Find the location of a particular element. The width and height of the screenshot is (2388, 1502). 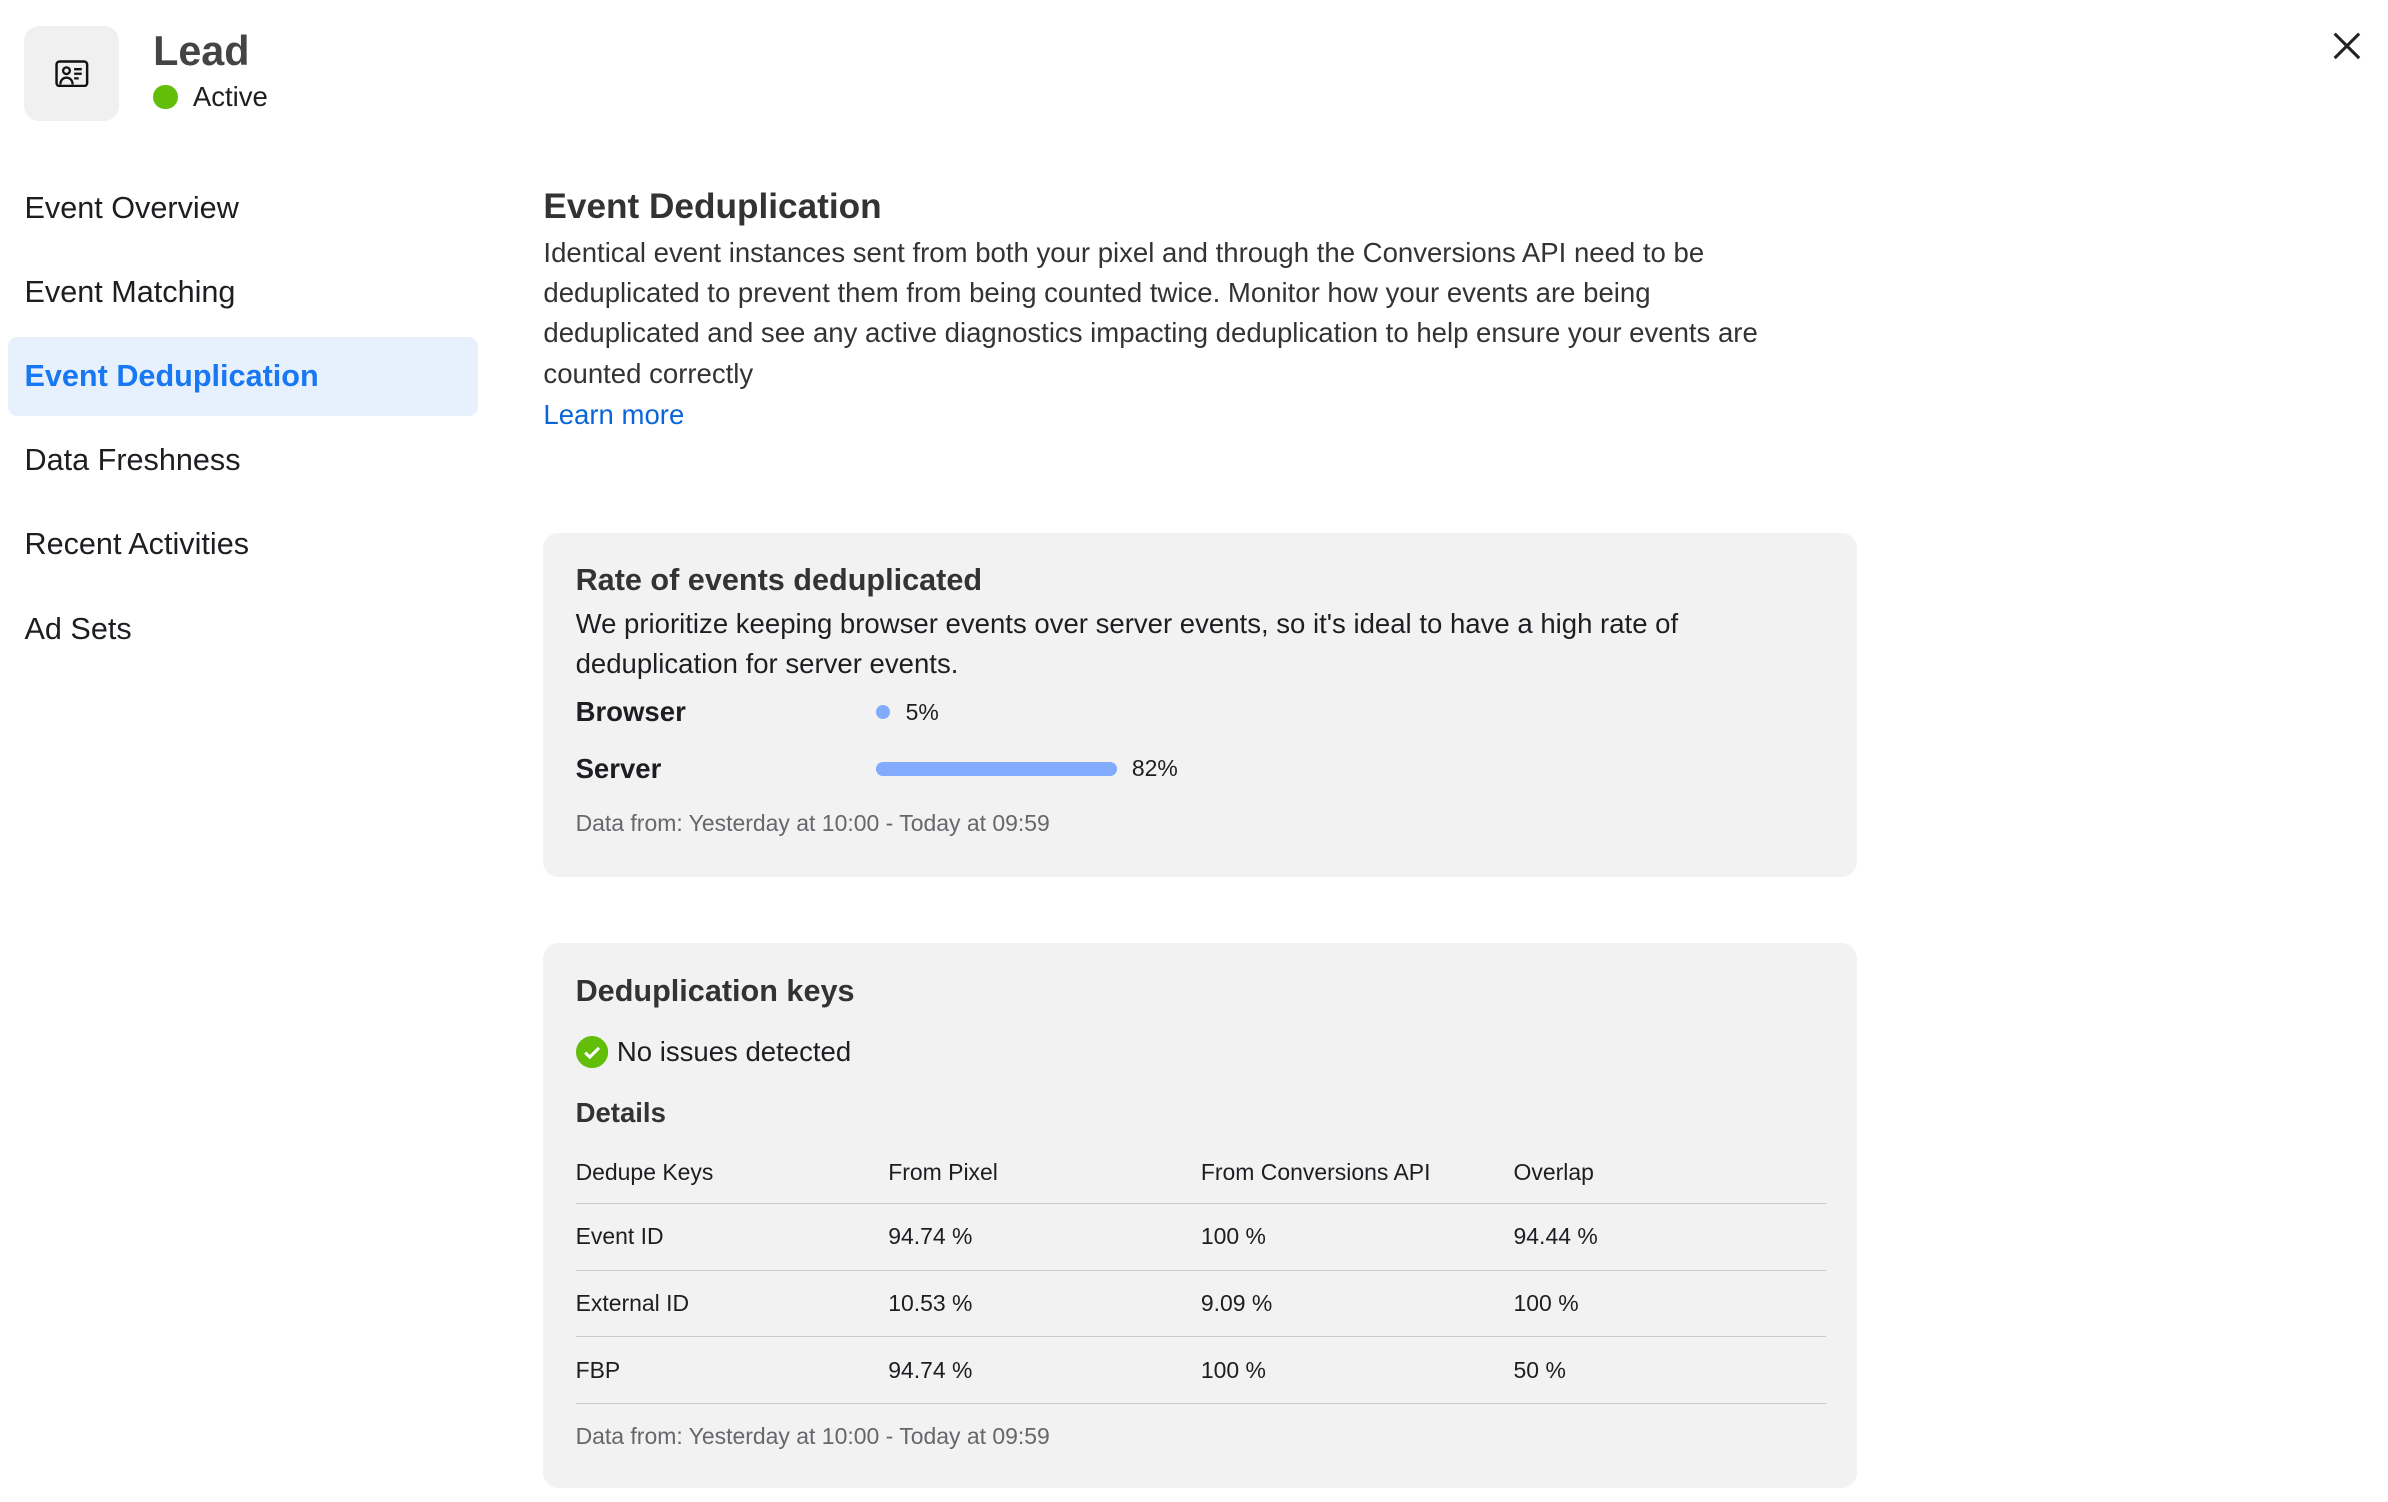

status-dot-icon is located at coordinates (165, 97).